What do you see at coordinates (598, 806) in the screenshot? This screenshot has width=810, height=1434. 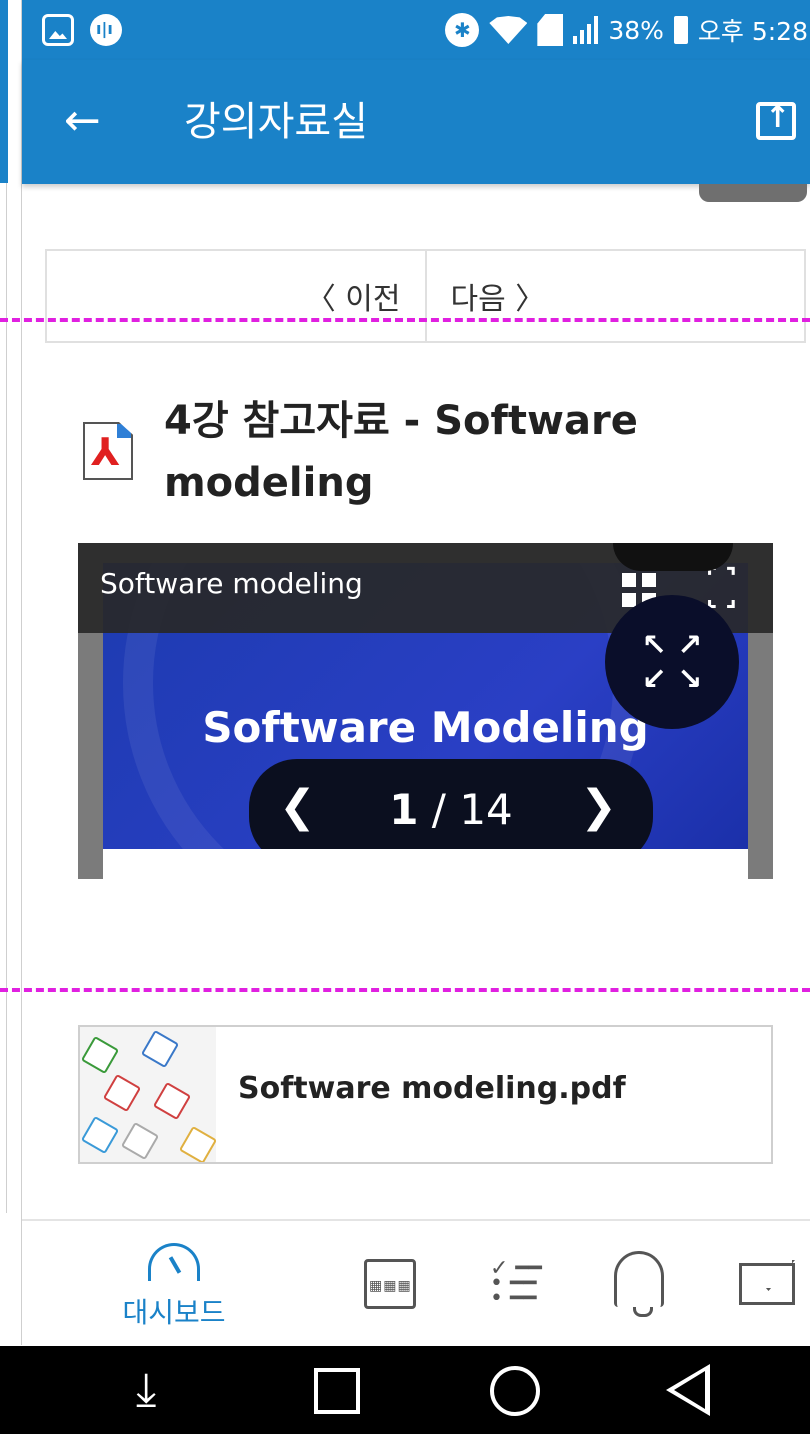 I see `chevron-right-icon: ❯` at bounding box center [598, 806].